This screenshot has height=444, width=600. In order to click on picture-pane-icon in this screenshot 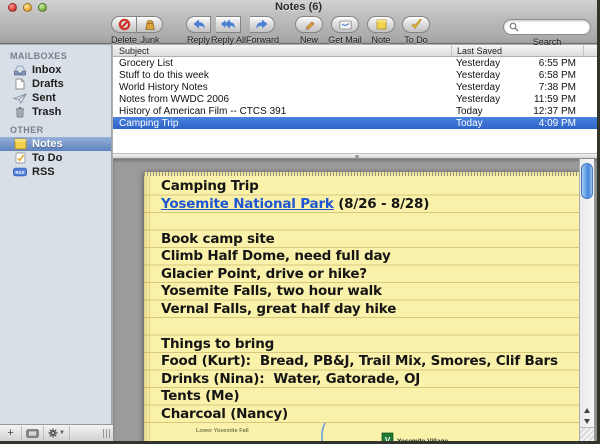, I will do `click(32, 433)`.